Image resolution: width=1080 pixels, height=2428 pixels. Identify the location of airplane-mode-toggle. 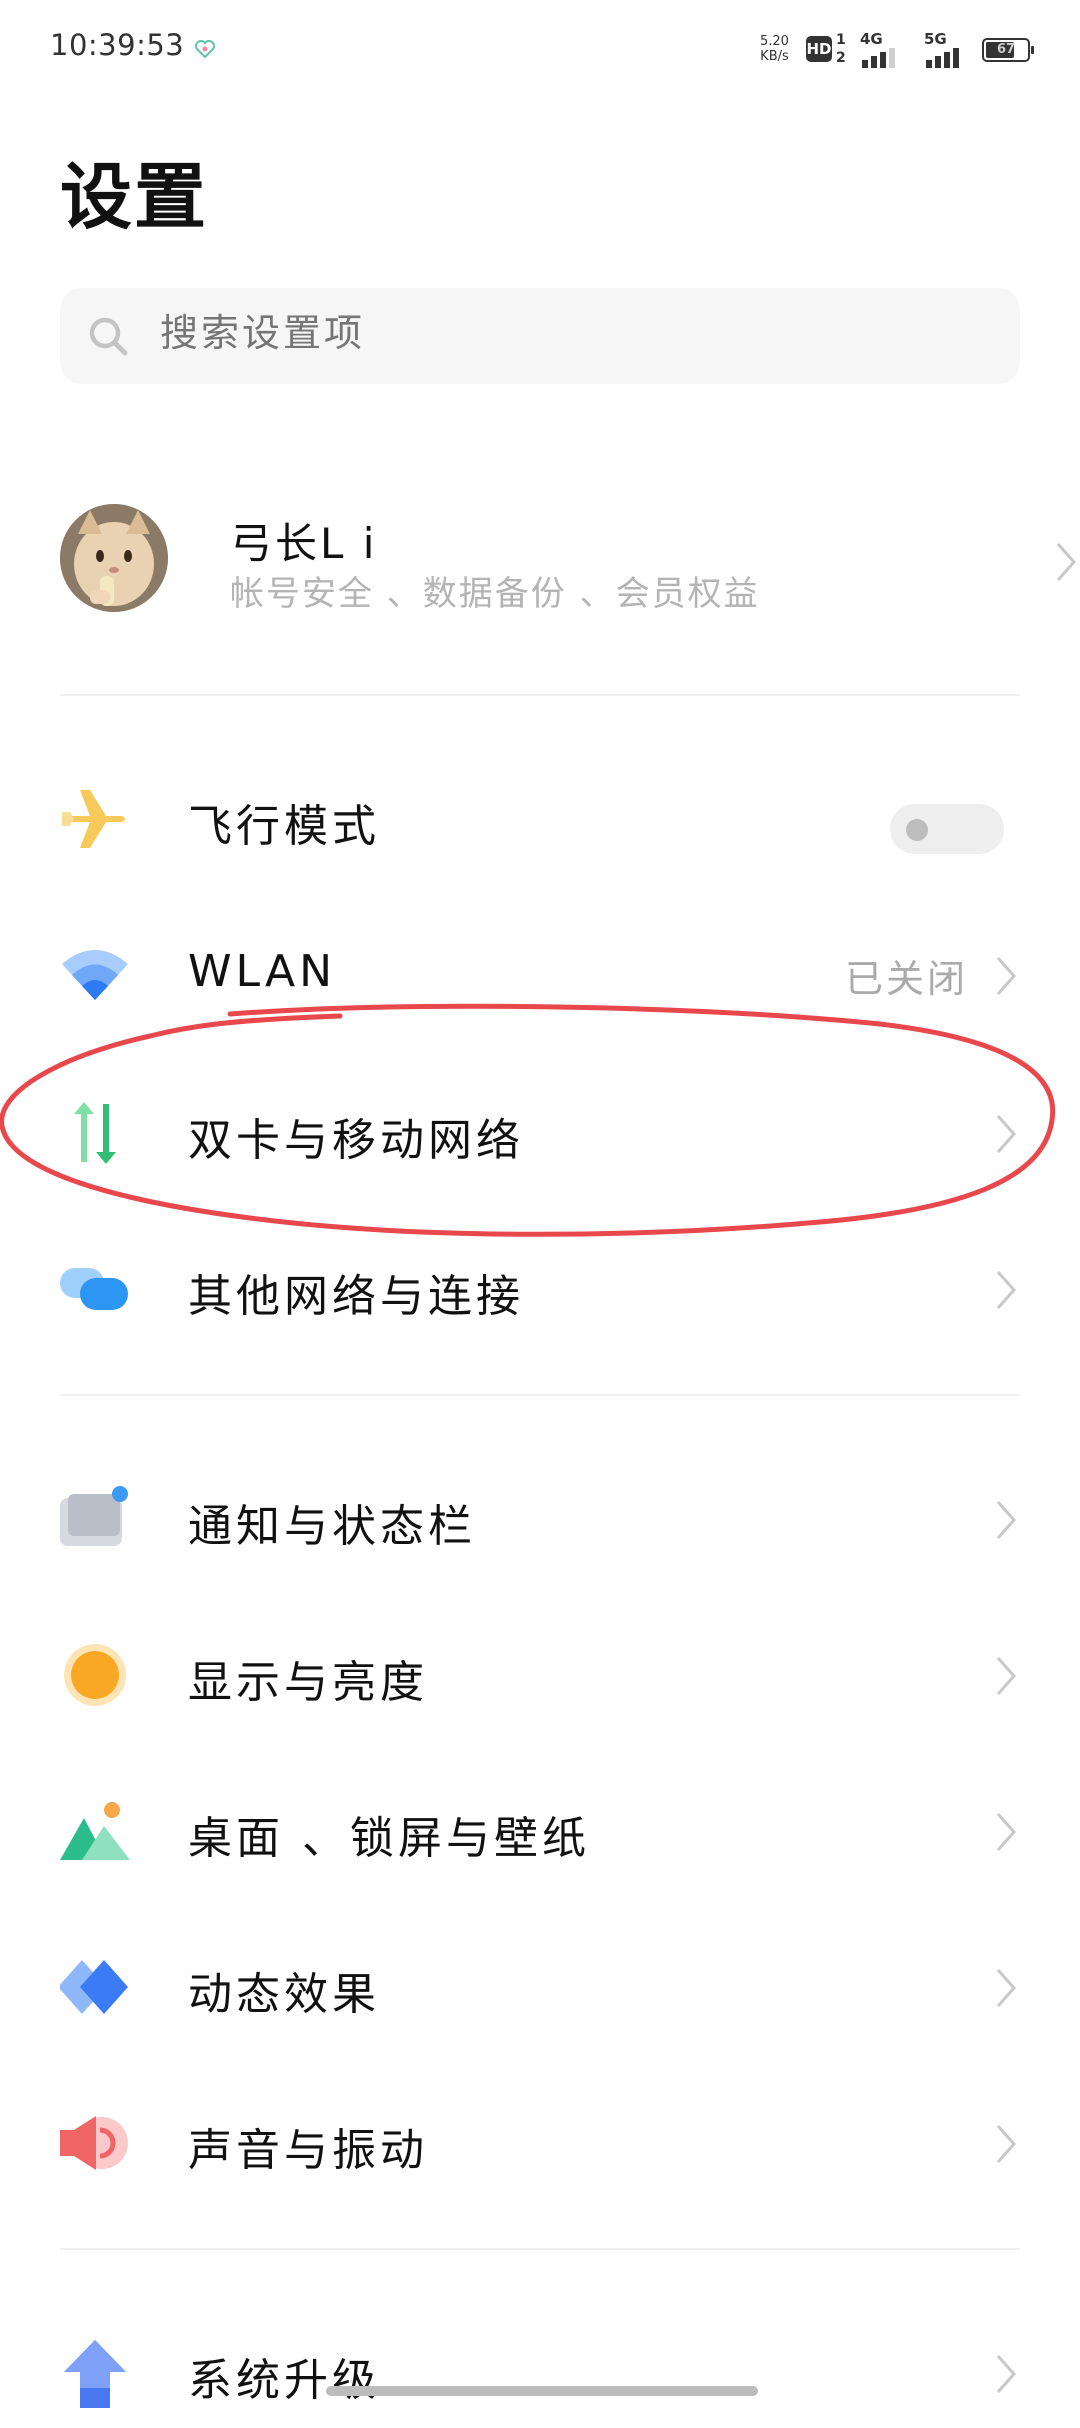
(947, 829).